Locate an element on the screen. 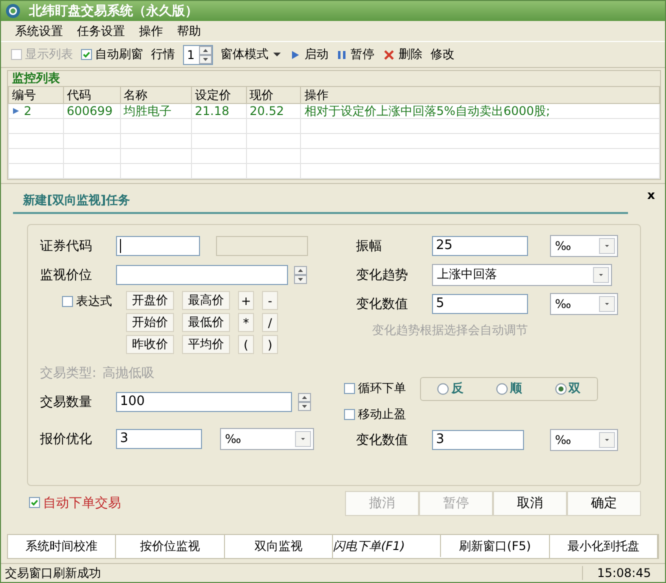 This screenshot has height=583, width=666. column-header: 代码 is located at coordinates (91, 95).